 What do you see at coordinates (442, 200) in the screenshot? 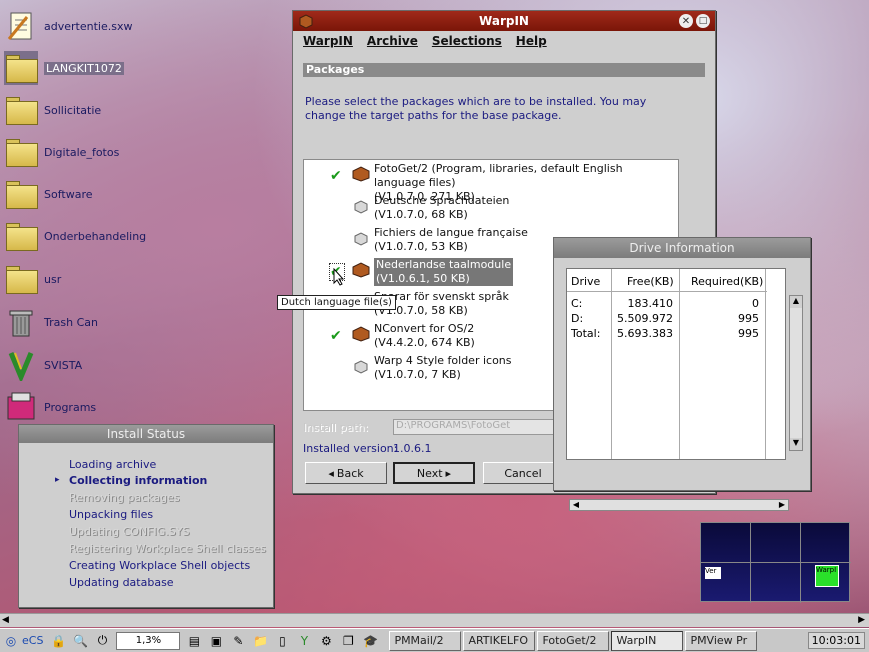
I see `package-name: Deutsche Sprachdateien` at bounding box center [442, 200].